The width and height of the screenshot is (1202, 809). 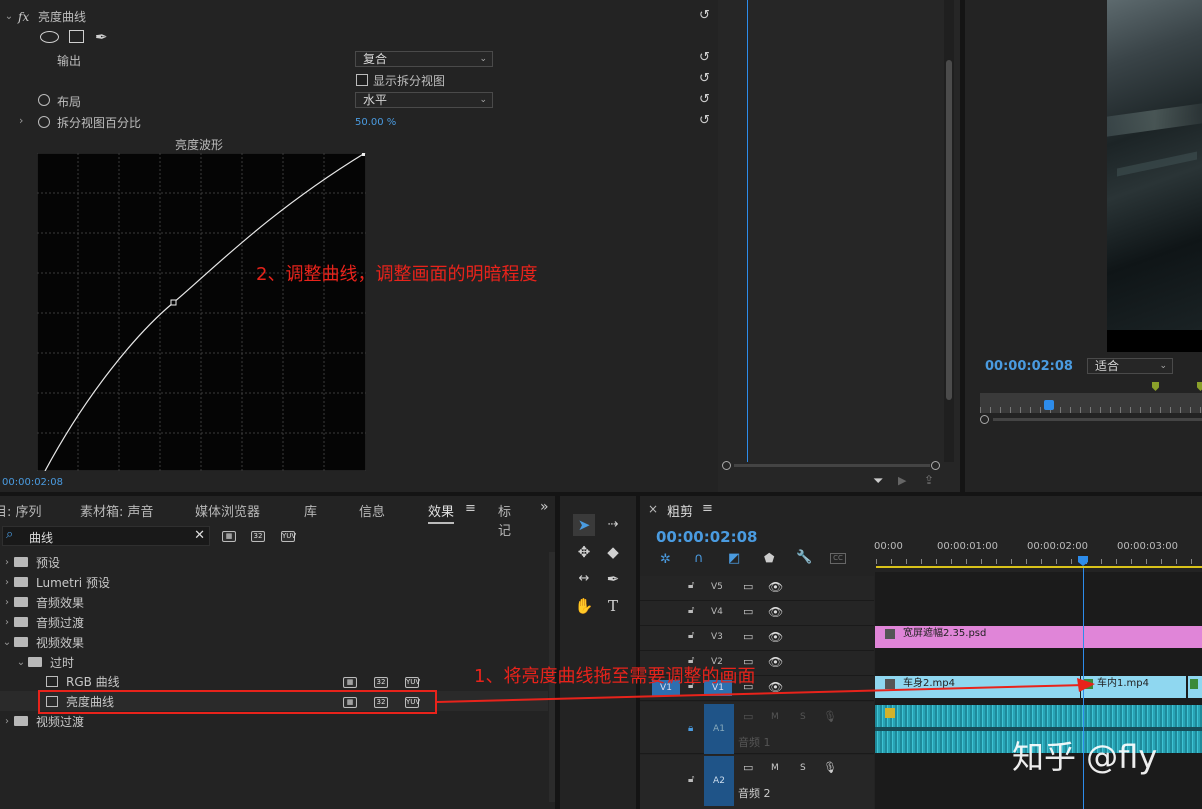 What do you see at coordinates (21, 120) in the screenshot?
I see `expand-chevron-icon: ›` at bounding box center [21, 120].